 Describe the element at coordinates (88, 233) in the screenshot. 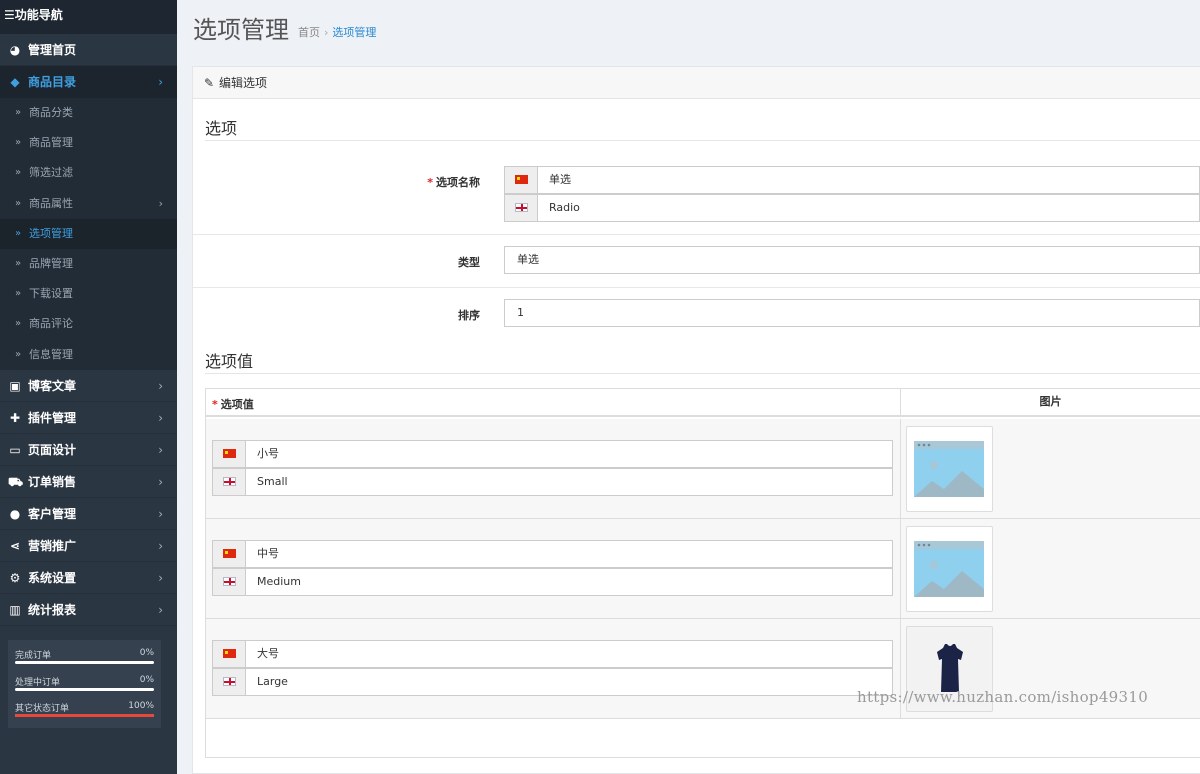

I see `sidebar-item-options: » 选项管理` at that location.